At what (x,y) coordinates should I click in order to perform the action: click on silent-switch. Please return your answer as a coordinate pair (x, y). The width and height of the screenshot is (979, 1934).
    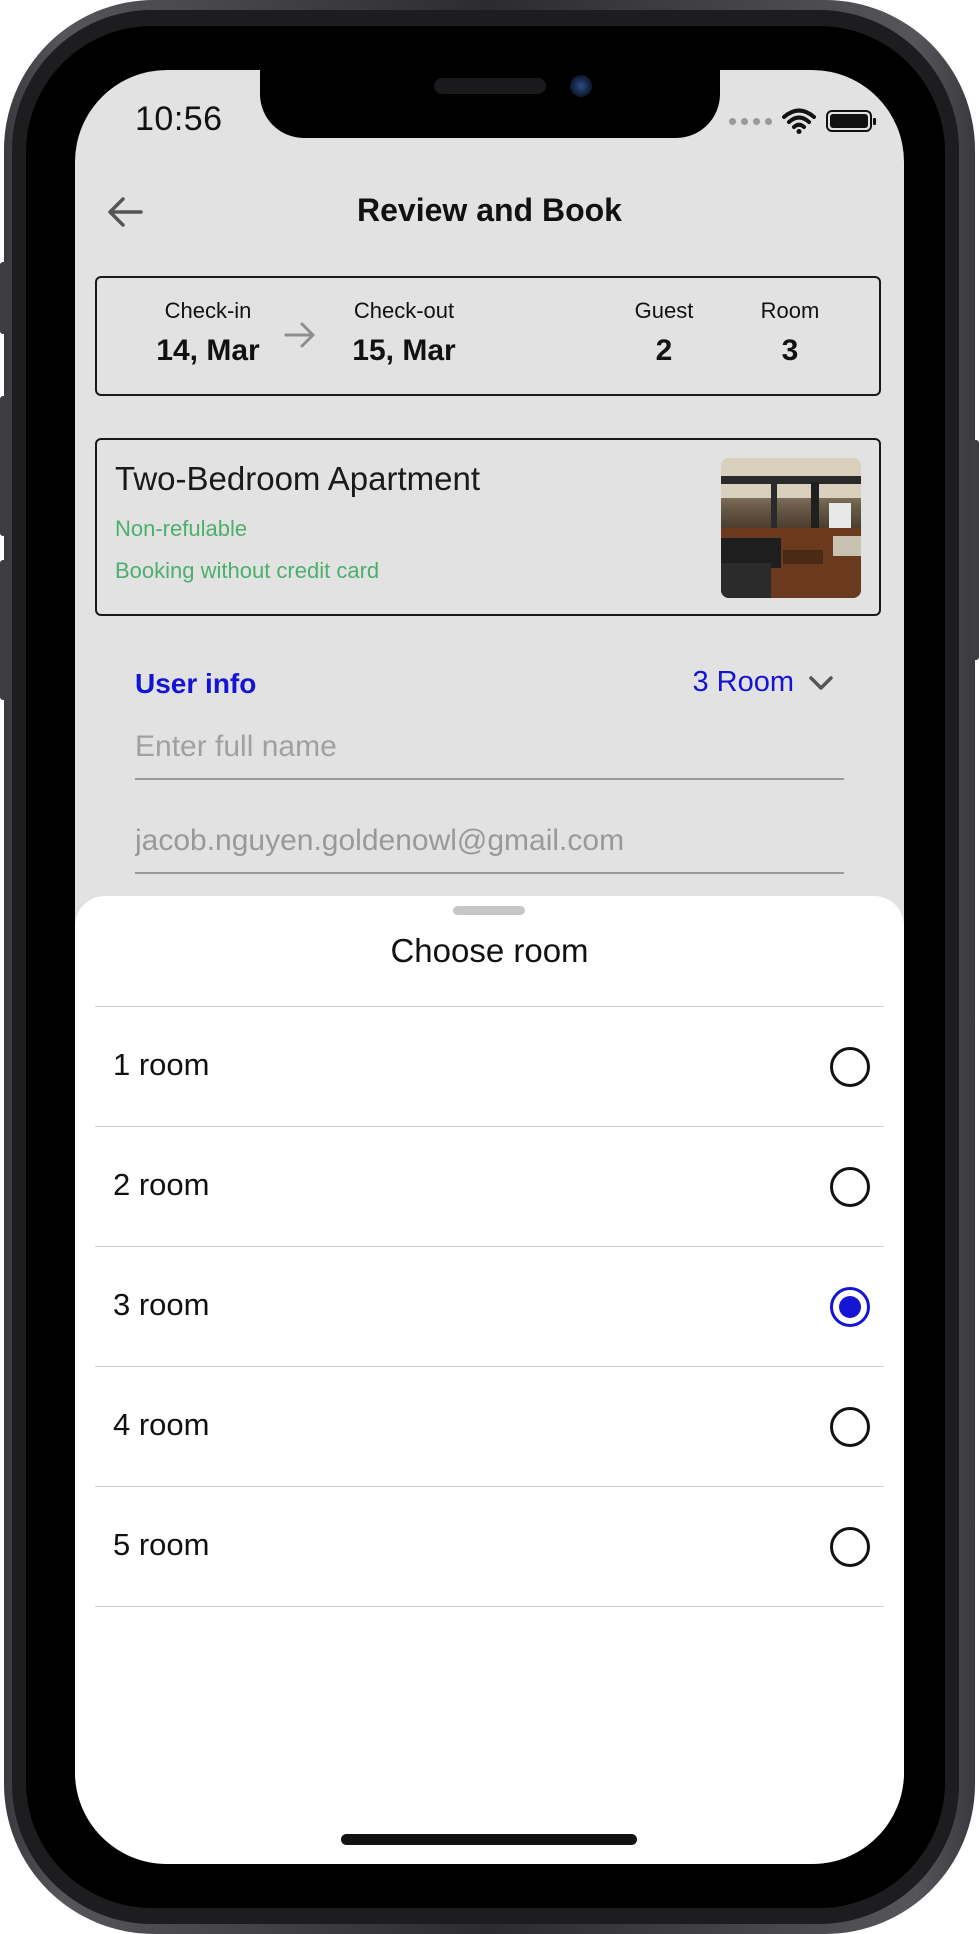
    Looking at the image, I should click on (4, 298).